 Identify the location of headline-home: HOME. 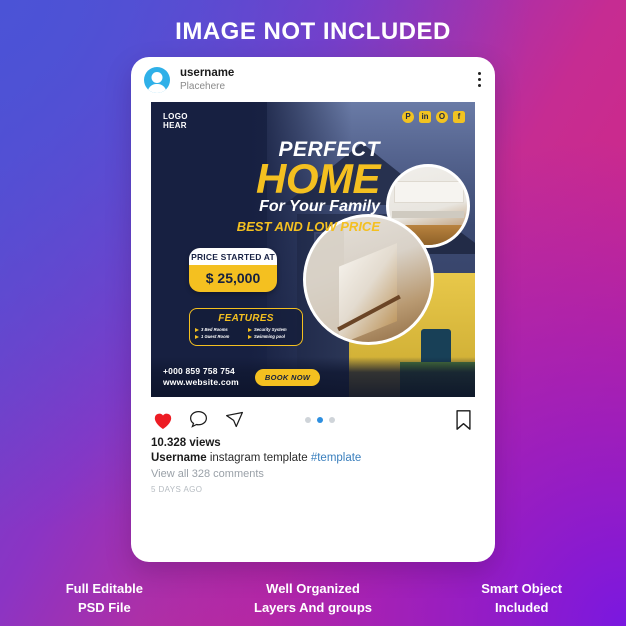
(318, 178).